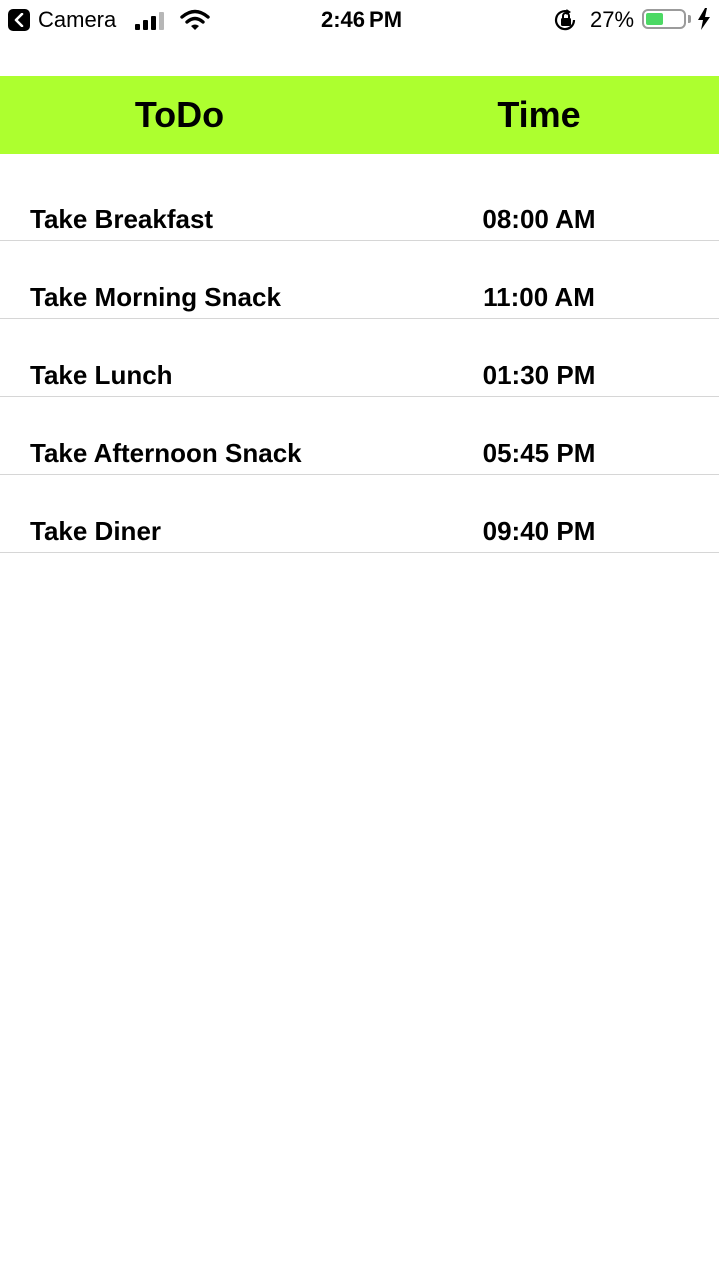 Image resolution: width=719 pixels, height=1280 pixels. Describe the element at coordinates (704, 19) in the screenshot. I see `charging-bolt-icon` at that location.